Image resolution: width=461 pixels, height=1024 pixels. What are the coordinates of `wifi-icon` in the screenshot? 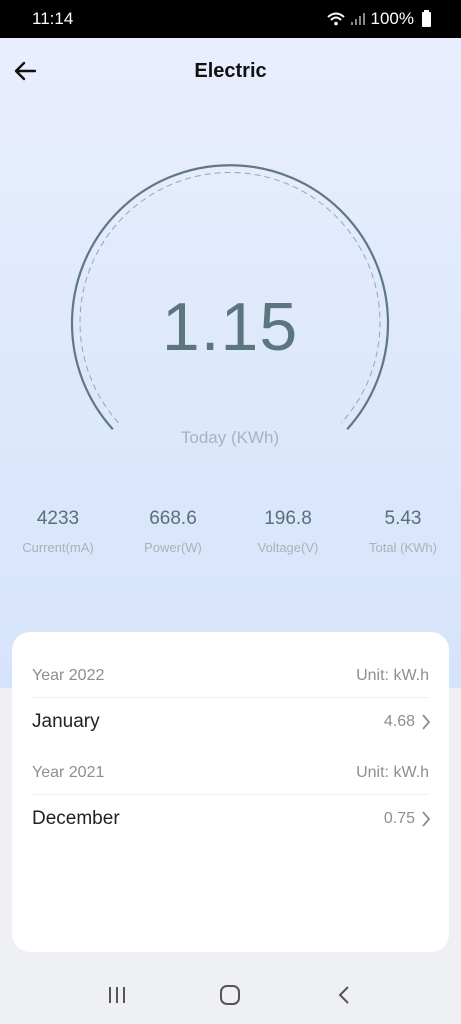 It's located at (335, 19).